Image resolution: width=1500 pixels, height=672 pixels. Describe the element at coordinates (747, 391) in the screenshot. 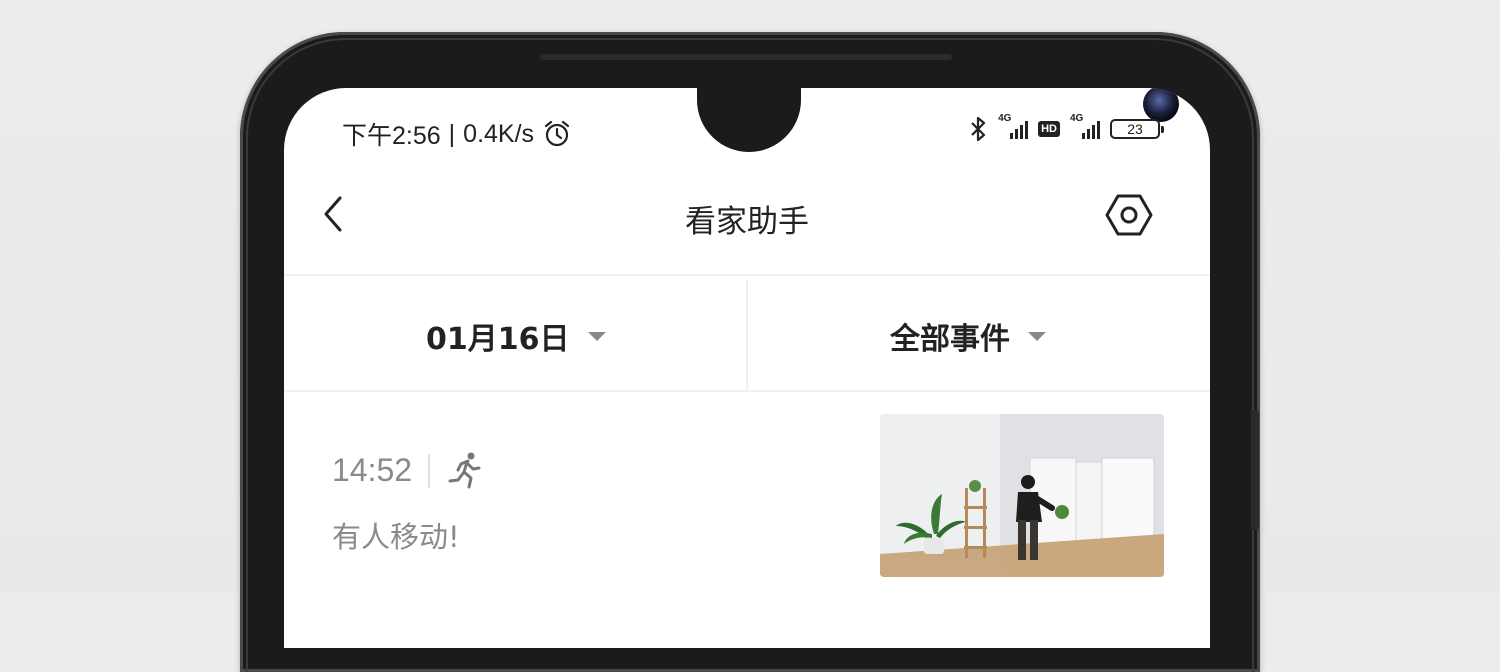

I see `filter-bottom-divider` at that location.